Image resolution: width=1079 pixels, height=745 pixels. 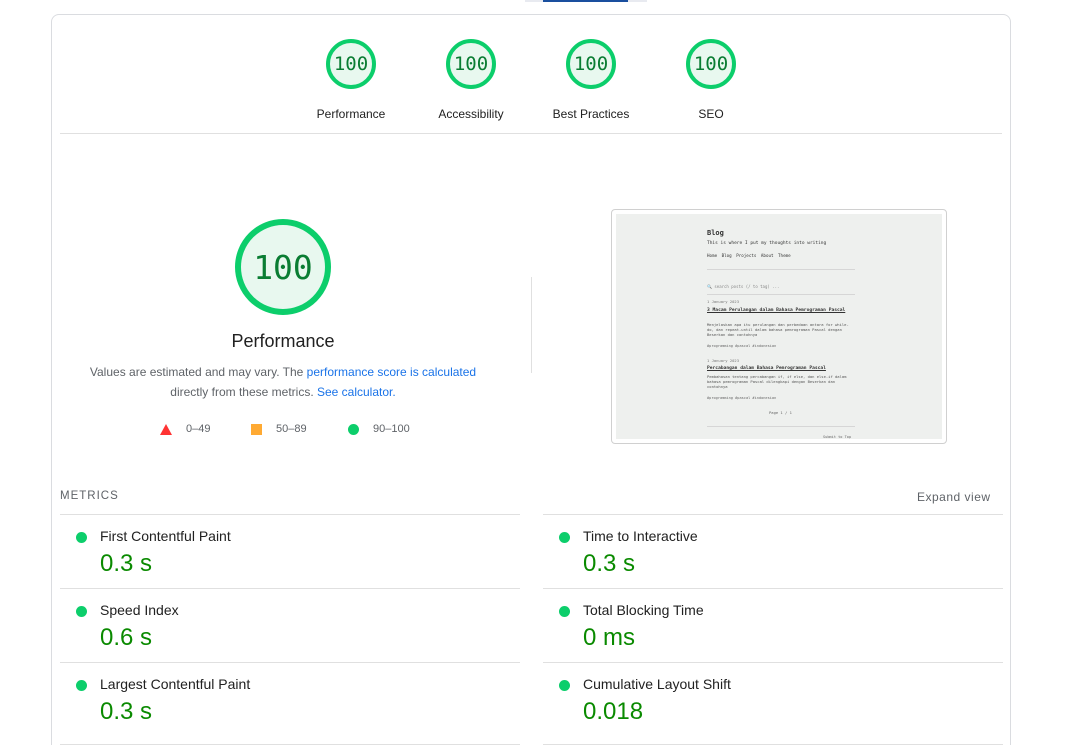 I want to click on gauge-performance: 100 Performance, so click(x=351, y=80).